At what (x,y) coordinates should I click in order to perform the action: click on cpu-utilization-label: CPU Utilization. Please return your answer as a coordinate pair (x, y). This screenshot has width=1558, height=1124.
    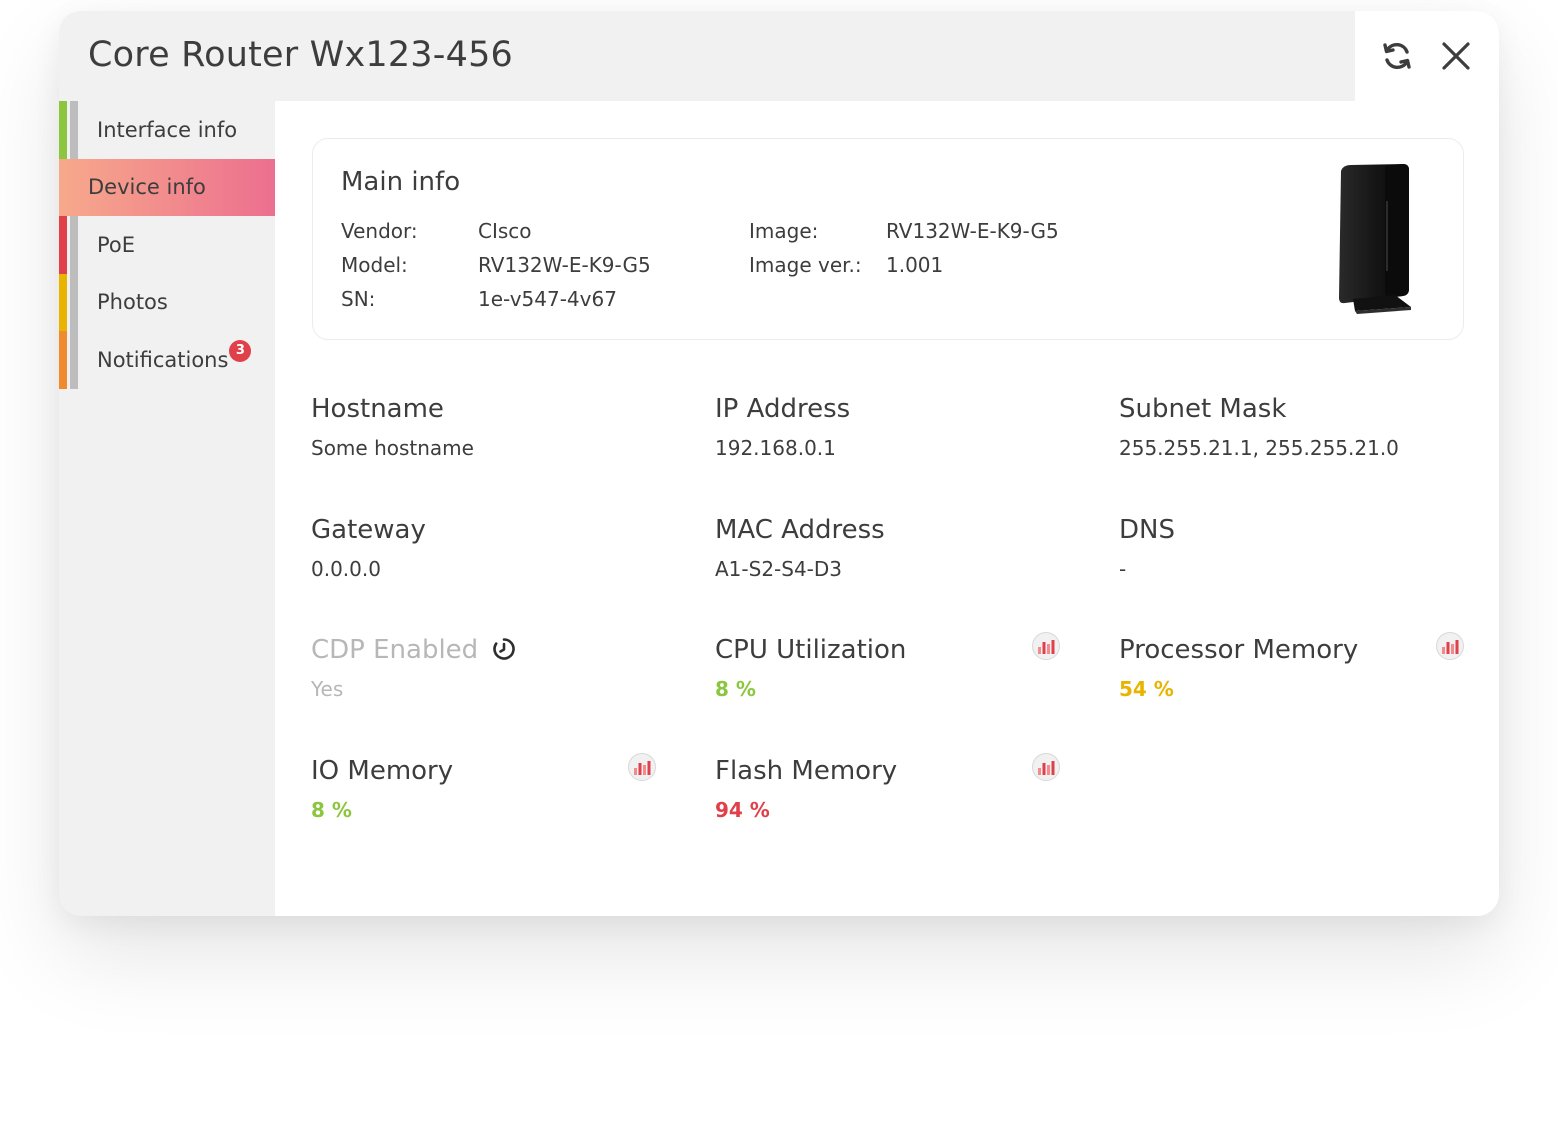
    Looking at the image, I should click on (811, 650).